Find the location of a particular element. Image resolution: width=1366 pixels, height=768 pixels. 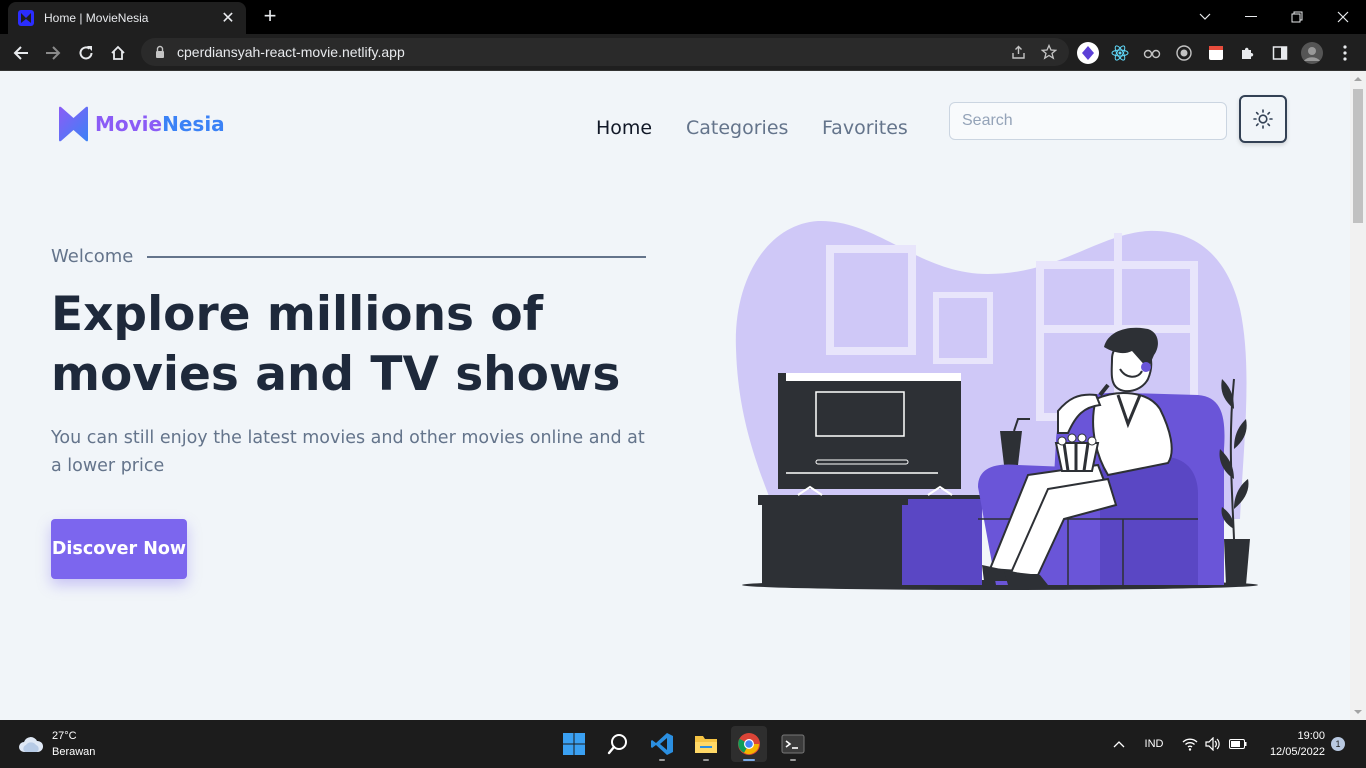

scroll-thumb is located at coordinates (1358, 156).